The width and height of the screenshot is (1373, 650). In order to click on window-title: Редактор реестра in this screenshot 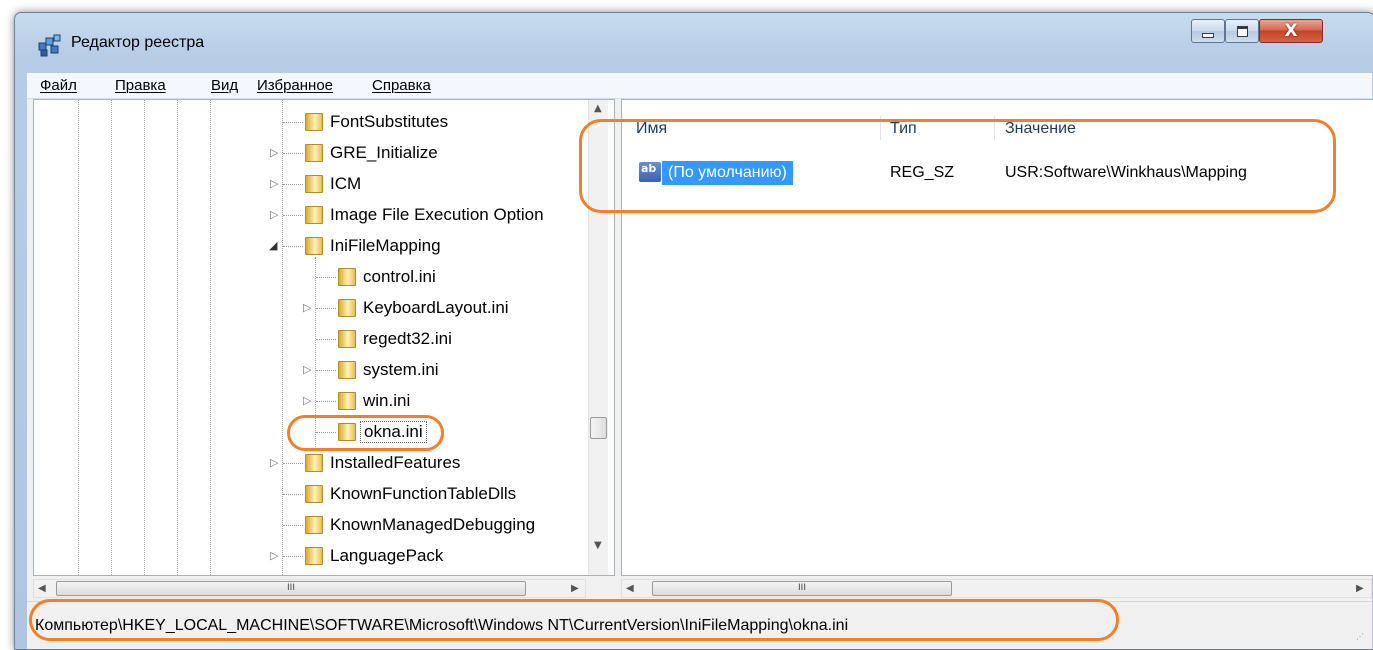, I will do `click(138, 42)`.